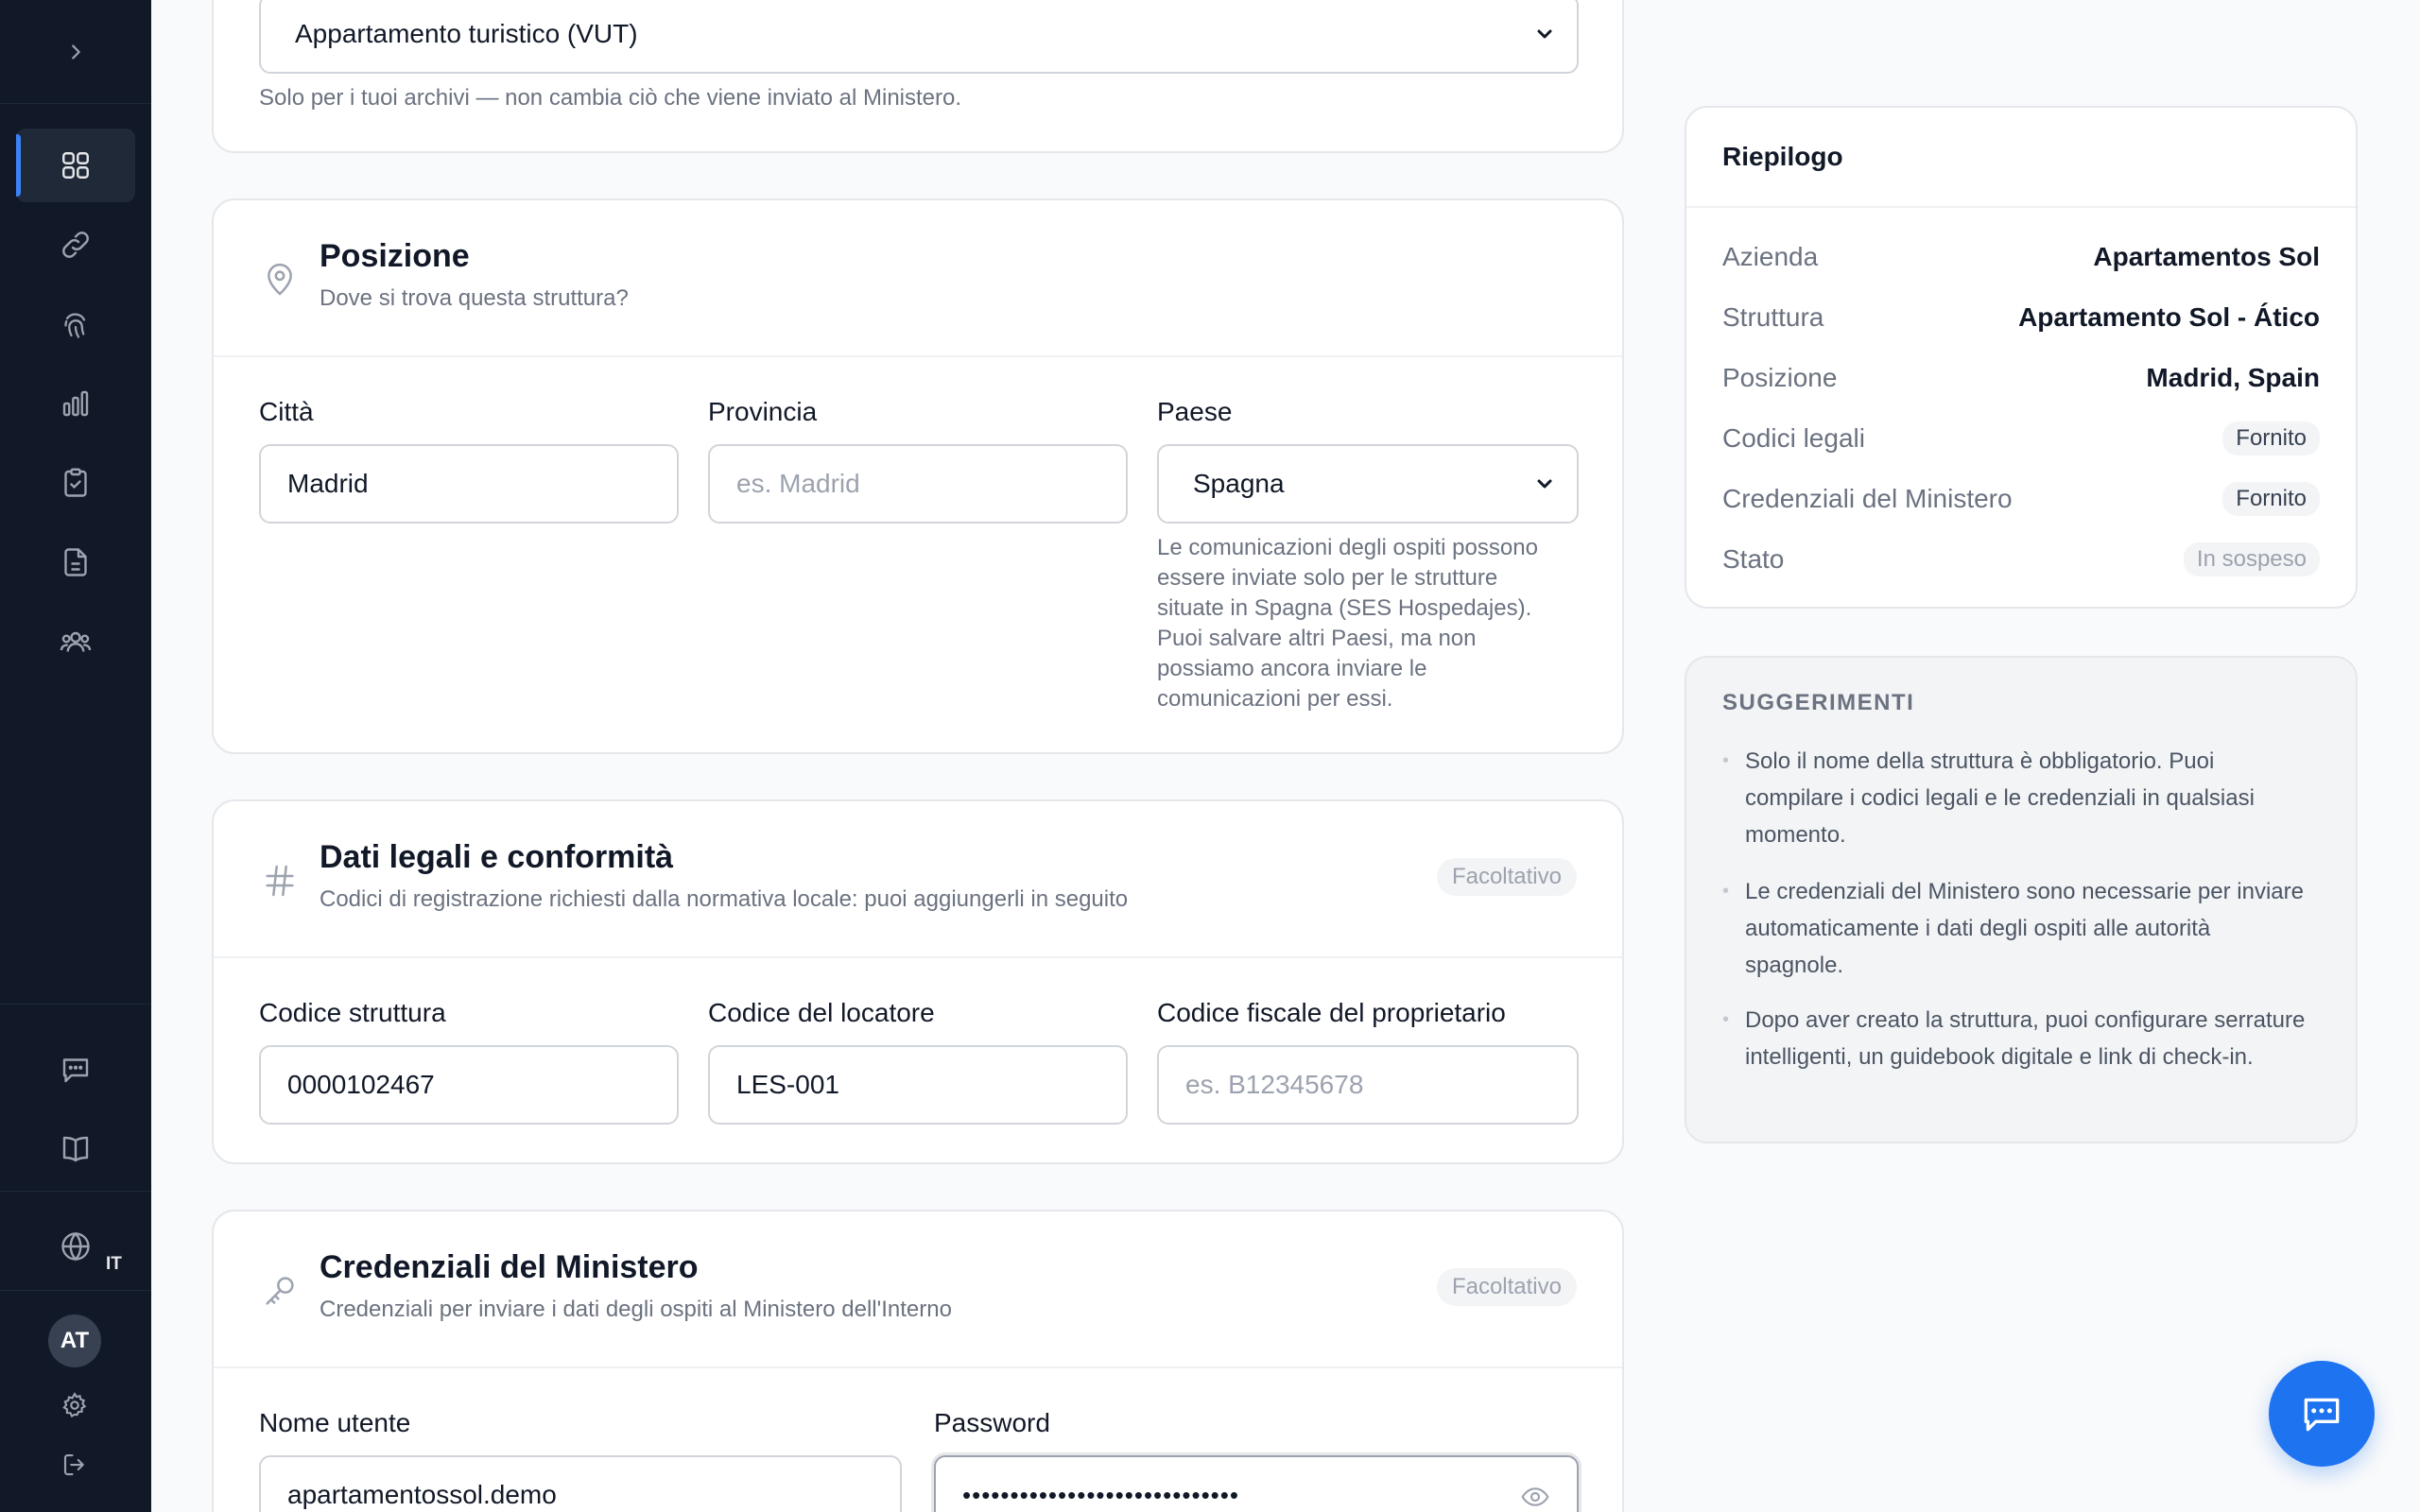 The width and height of the screenshot is (2420, 1512). I want to click on summary-row: Struttura Apartamento Sol - Ático, so click(2021, 317).